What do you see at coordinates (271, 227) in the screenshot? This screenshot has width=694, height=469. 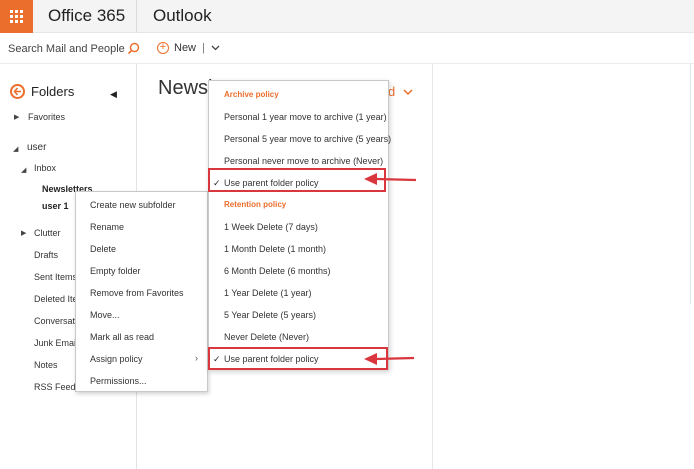 I see `retention-policy-7-days: 1 Week Delete (7 days)` at bounding box center [271, 227].